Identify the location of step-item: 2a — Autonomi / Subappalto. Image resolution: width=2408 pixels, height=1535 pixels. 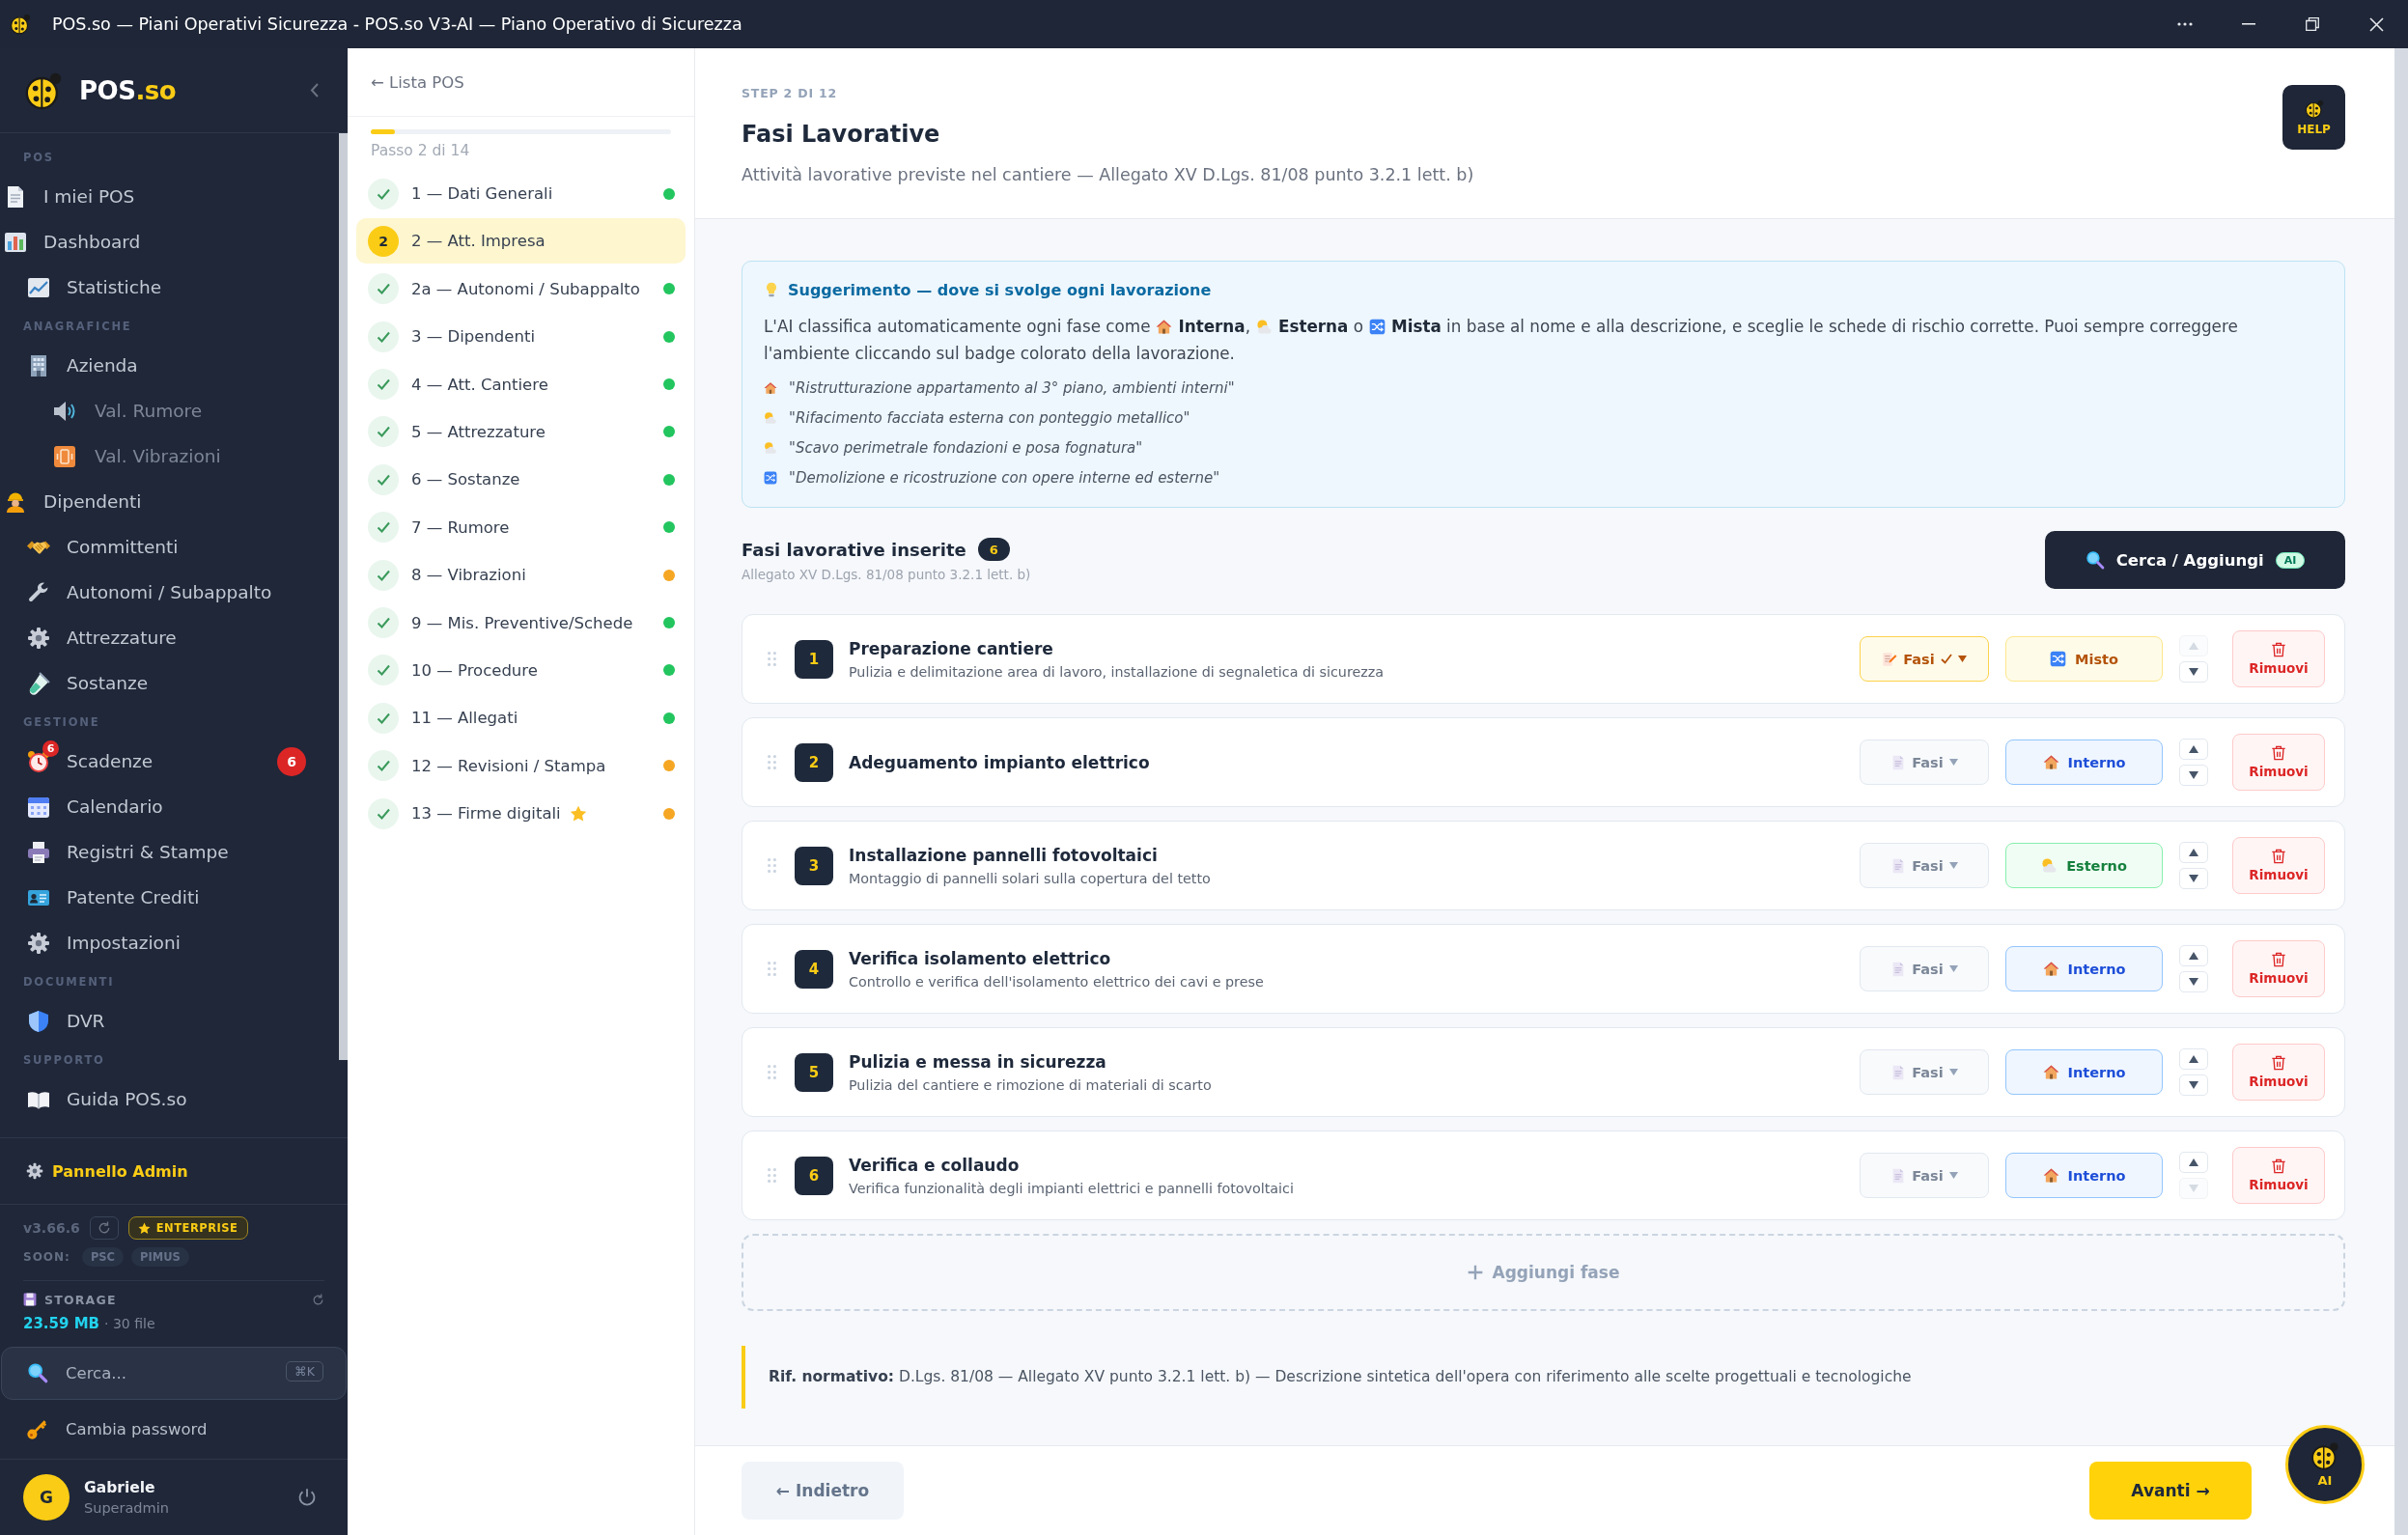
(521, 288).